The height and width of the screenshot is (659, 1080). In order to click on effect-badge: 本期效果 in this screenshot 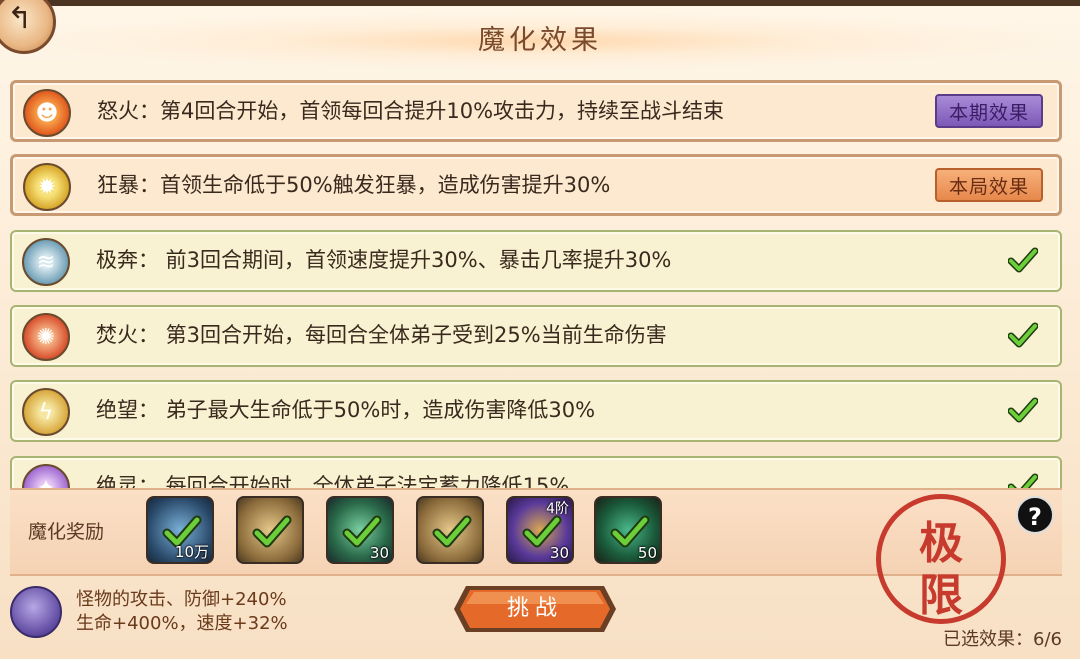, I will do `click(989, 111)`.